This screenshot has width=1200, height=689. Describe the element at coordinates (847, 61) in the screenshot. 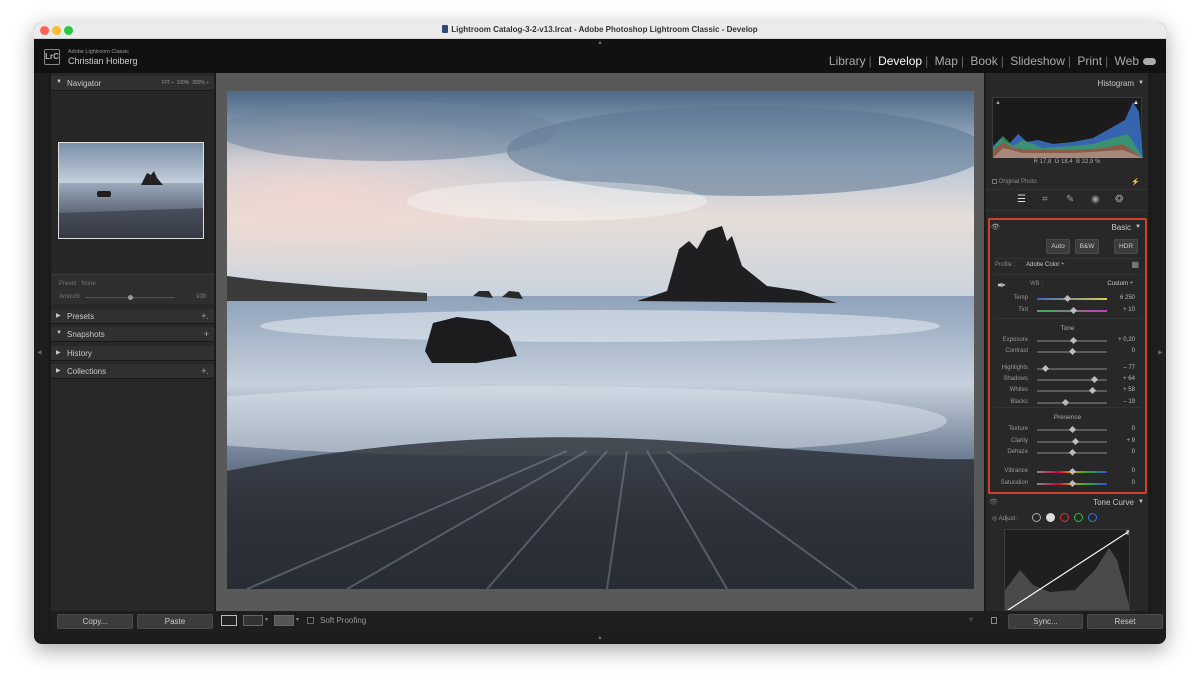

I see `module-library: Library` at that location.